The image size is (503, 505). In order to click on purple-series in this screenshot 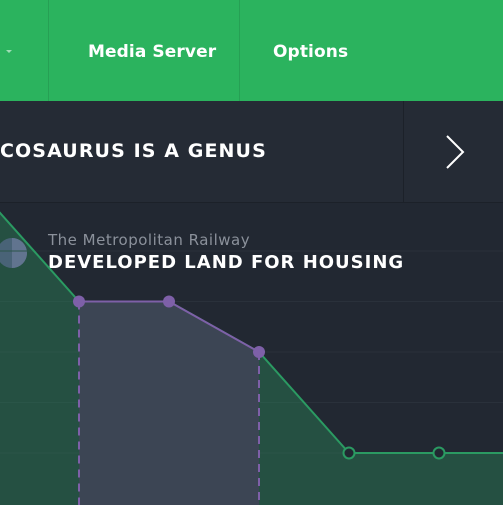, I will do `click(169, 402)`.